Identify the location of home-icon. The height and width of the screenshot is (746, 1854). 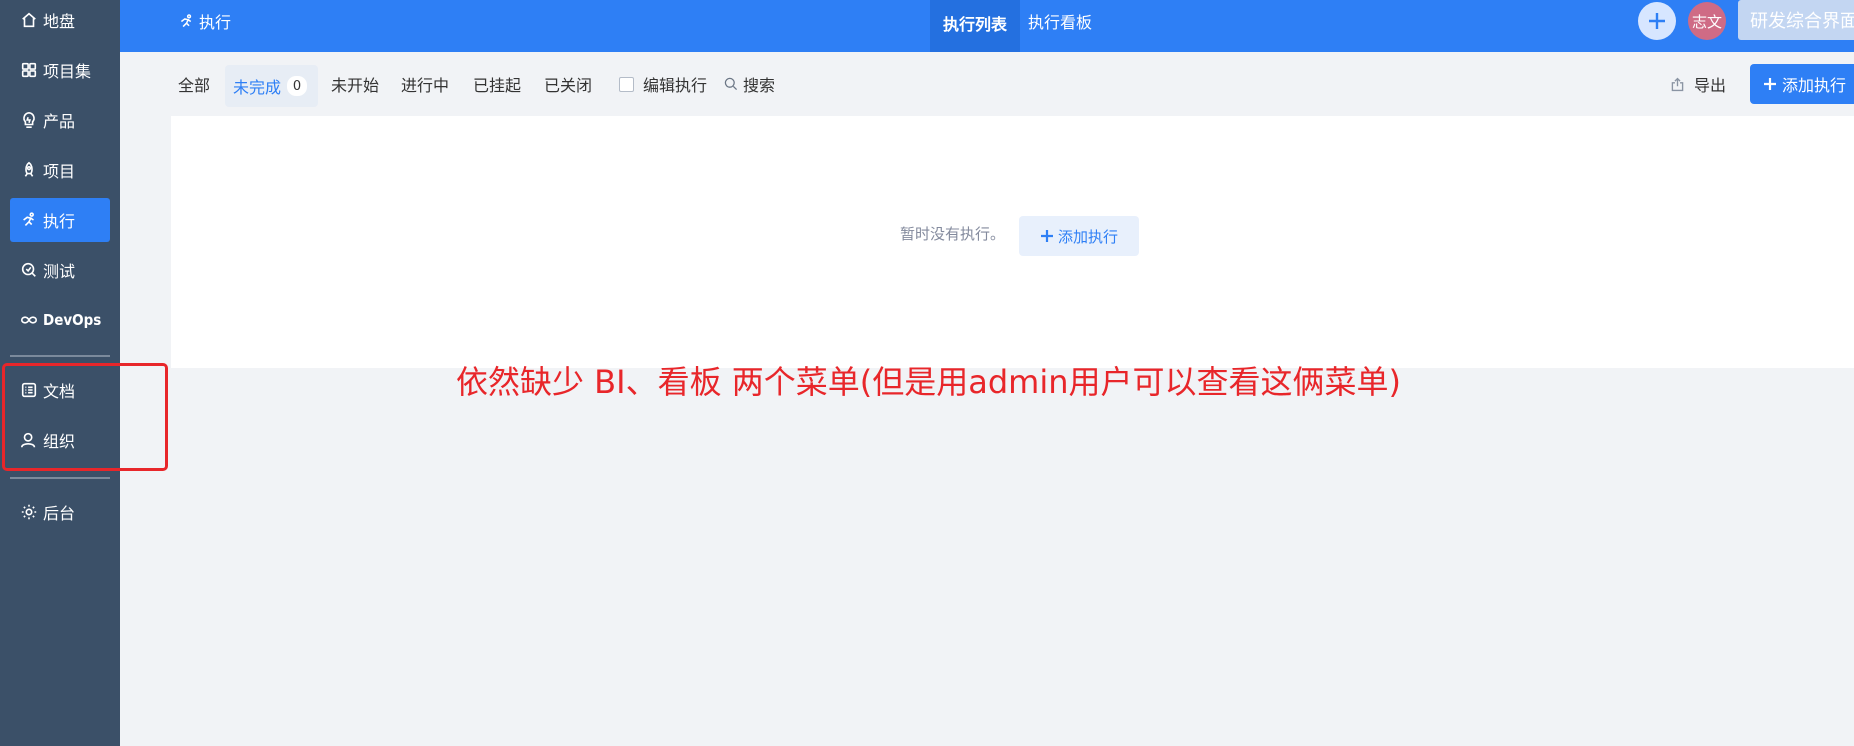
(29, 20).